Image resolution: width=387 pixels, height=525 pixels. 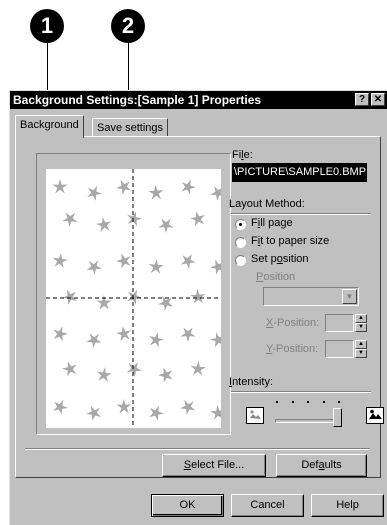 I want to click on y-position-down-button: ▼, so click(x=361, y=353).